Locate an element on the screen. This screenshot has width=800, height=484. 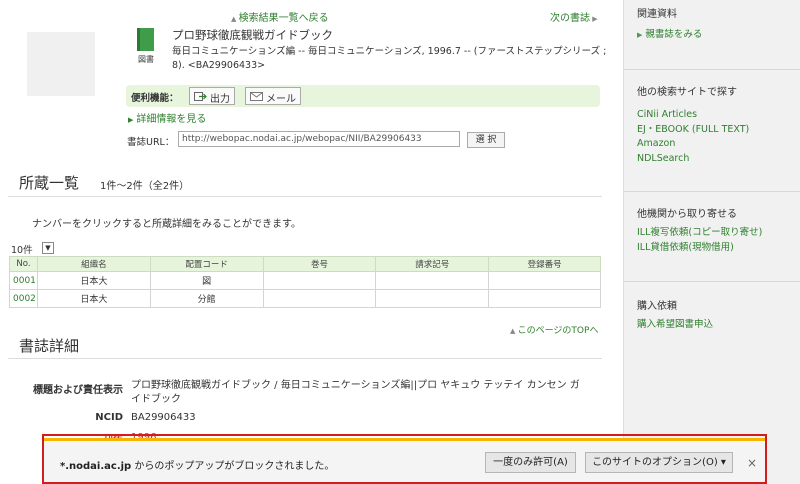
book-title: プロ野球徹底観戦ガイドブック is located at coordinates (252, 35).